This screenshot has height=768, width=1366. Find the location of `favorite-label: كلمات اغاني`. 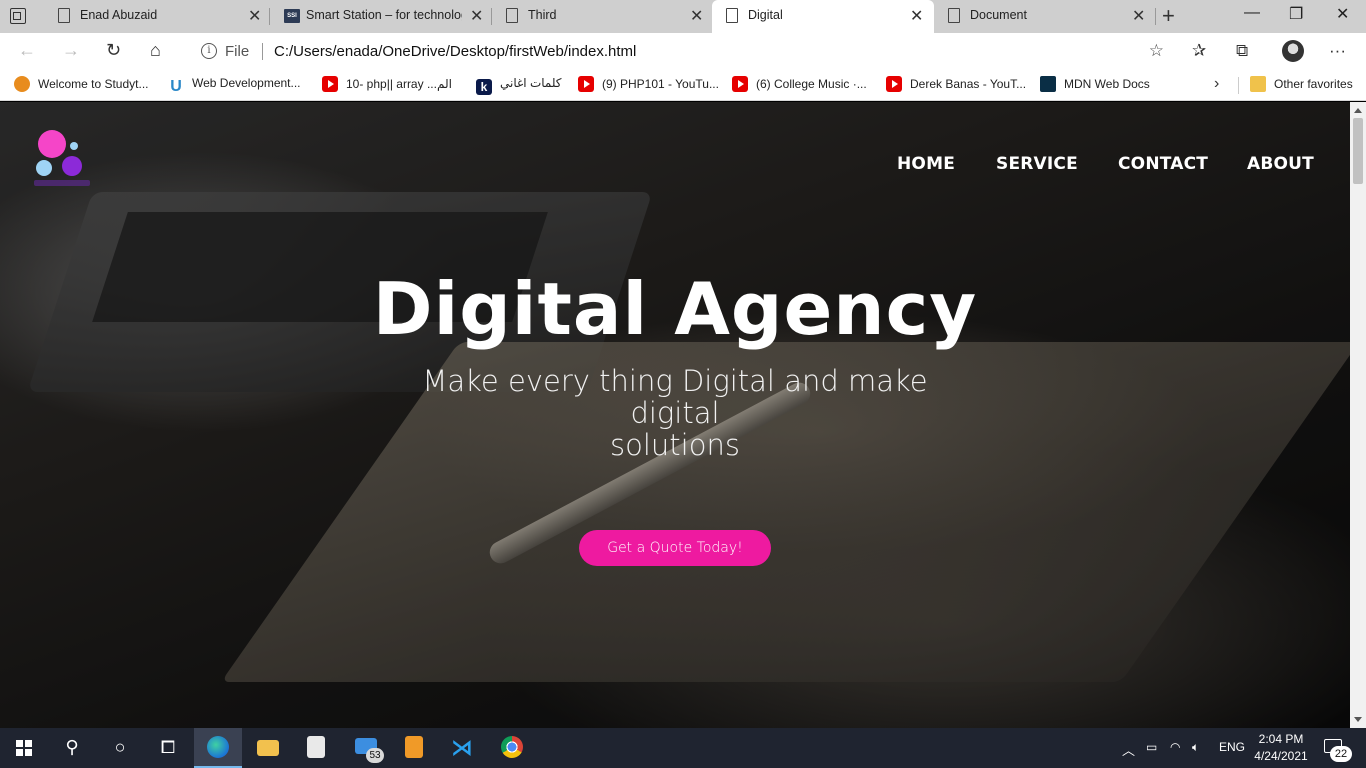

favorite-label: كلمات اغاني is located at coordinates (531, 83).